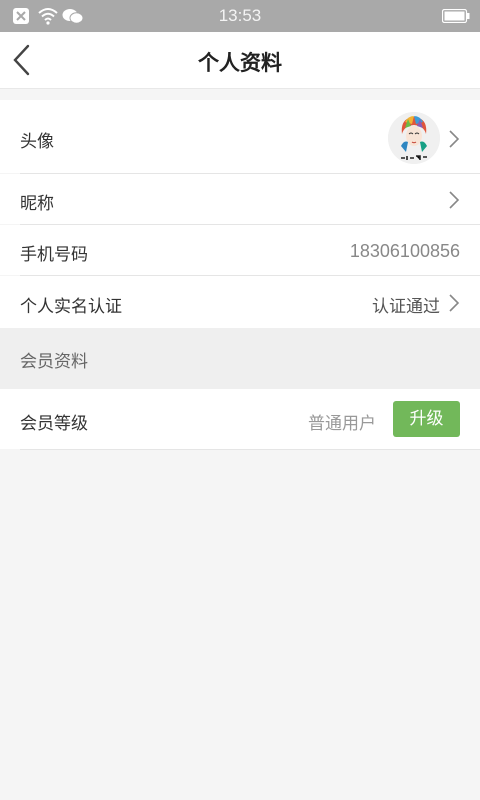 The image size is (480, 800). Describe the element at coordinates (37, 204) in the screenshot. I see `nickname-label: 昵称` at that location.